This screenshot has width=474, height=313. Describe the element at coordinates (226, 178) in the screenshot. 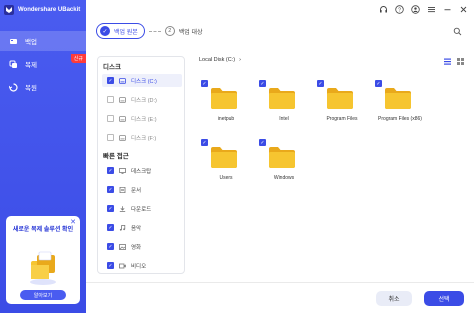

I see `folder-label: Users` at that location.